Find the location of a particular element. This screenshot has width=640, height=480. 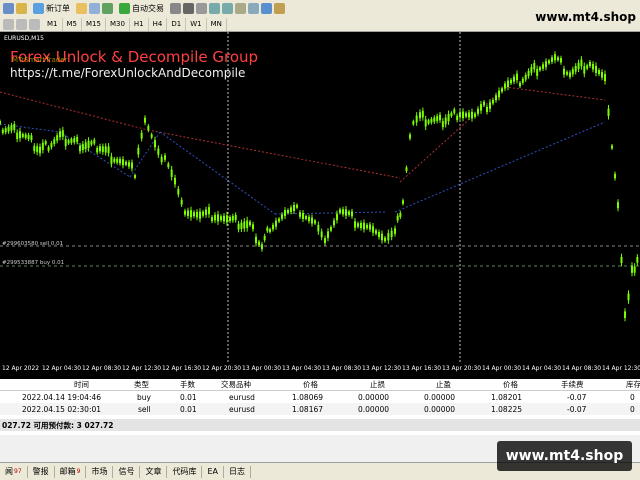

x-tick-label: 13 Apr 20:30 is located at coordinates (461, 368).